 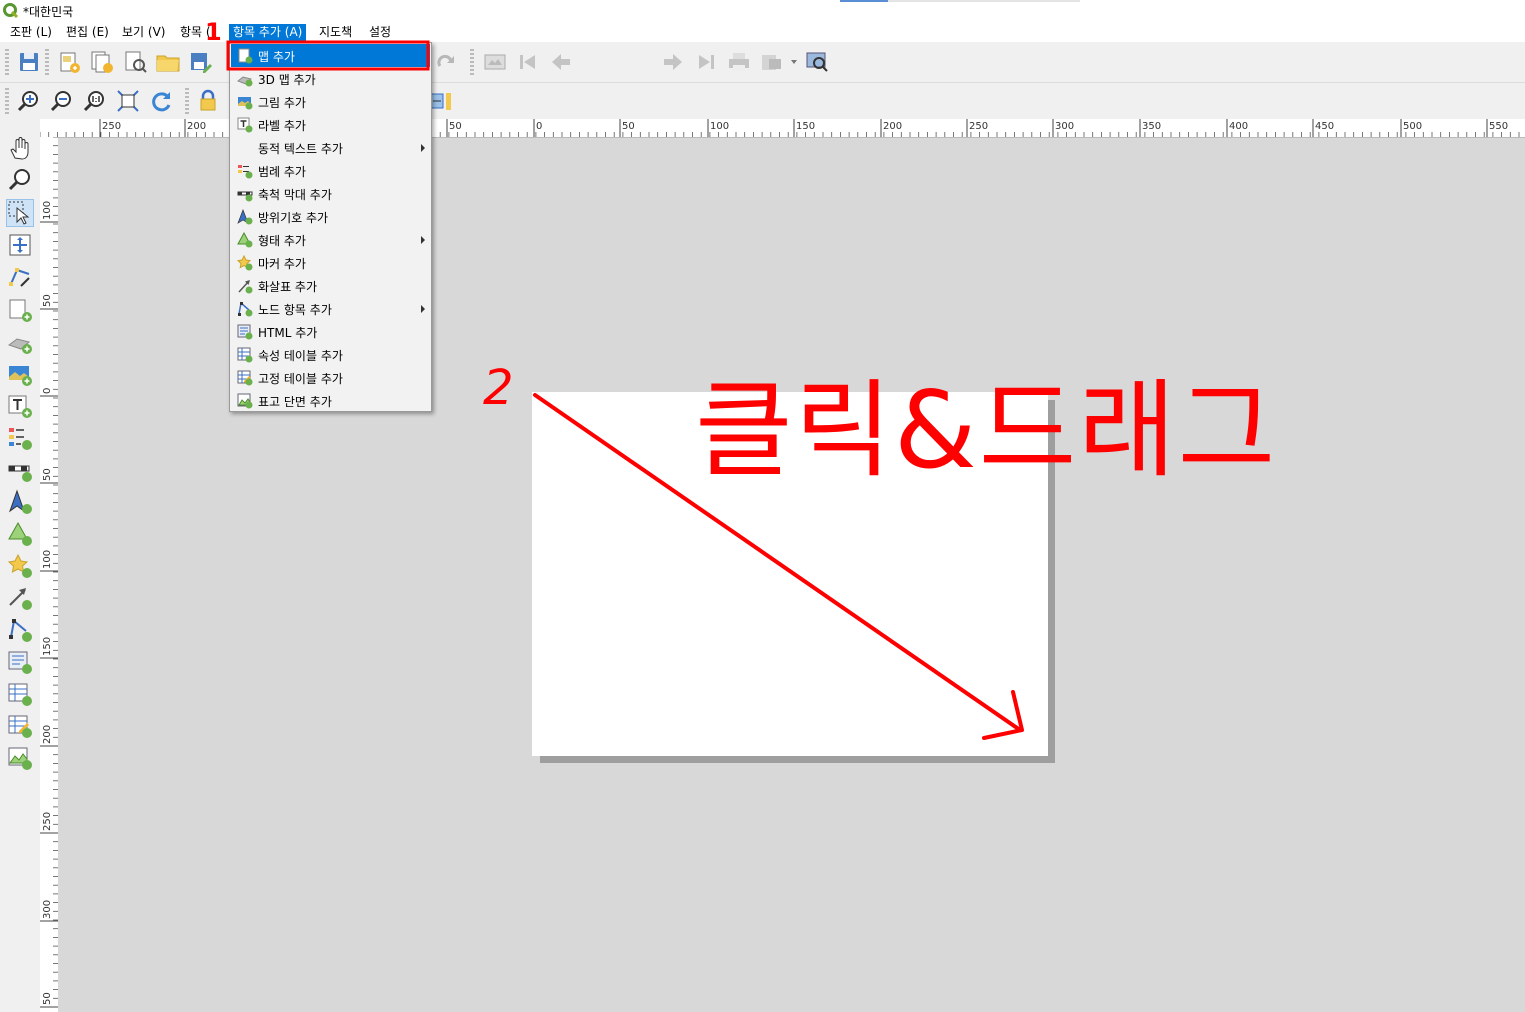 I want to click on menu-item-add-attribute-table: 속성 테이블 추가, so click(x=330, y=354).